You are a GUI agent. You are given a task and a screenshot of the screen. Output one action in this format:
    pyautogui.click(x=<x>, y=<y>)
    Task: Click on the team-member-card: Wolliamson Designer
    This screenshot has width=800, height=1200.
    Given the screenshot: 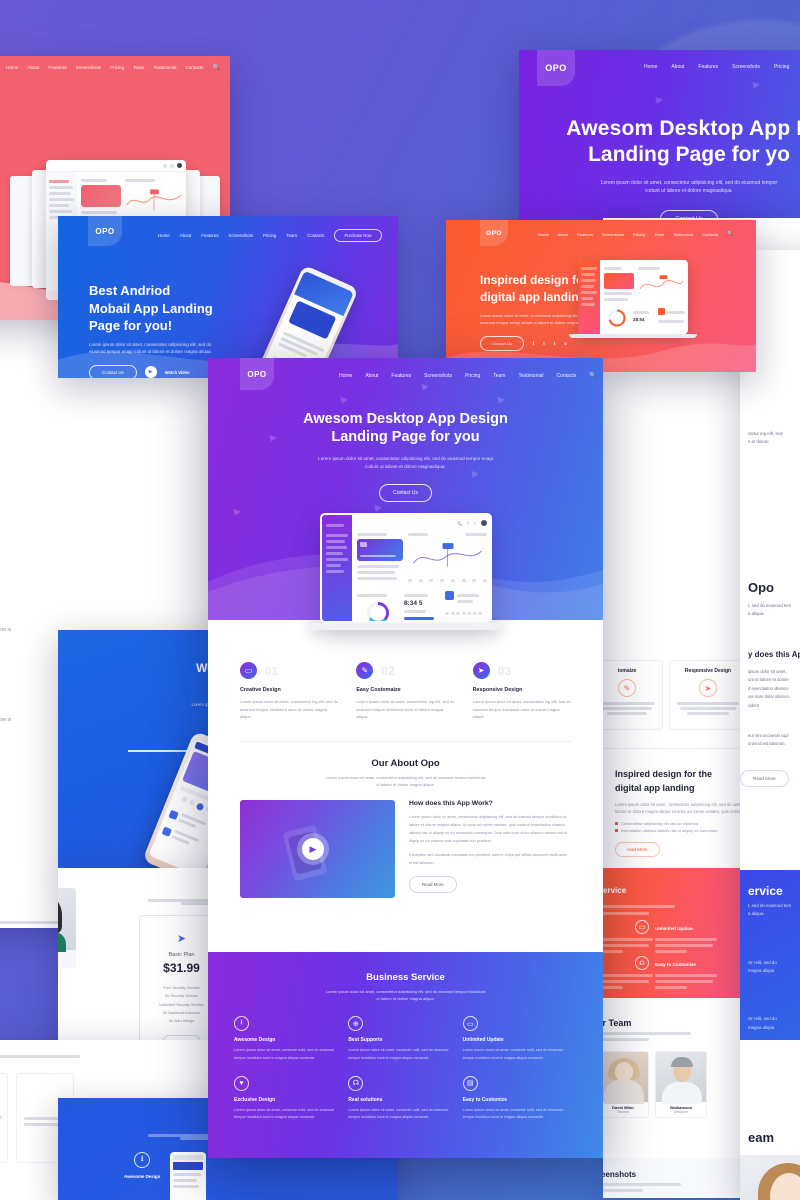 What is the action you would take?
    pyautogui.click(x=681, y=1084)
    